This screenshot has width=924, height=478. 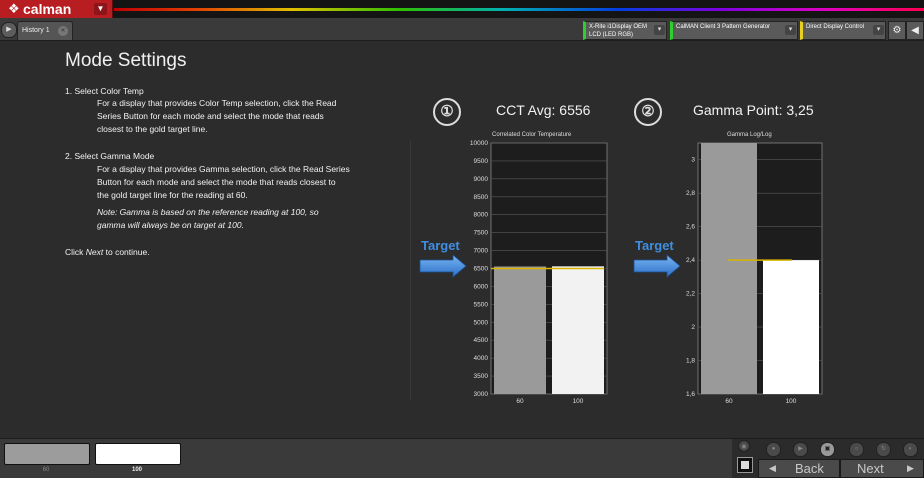 I want to click on gamma-y-tick-label: 3, so click(x=693, y=160).